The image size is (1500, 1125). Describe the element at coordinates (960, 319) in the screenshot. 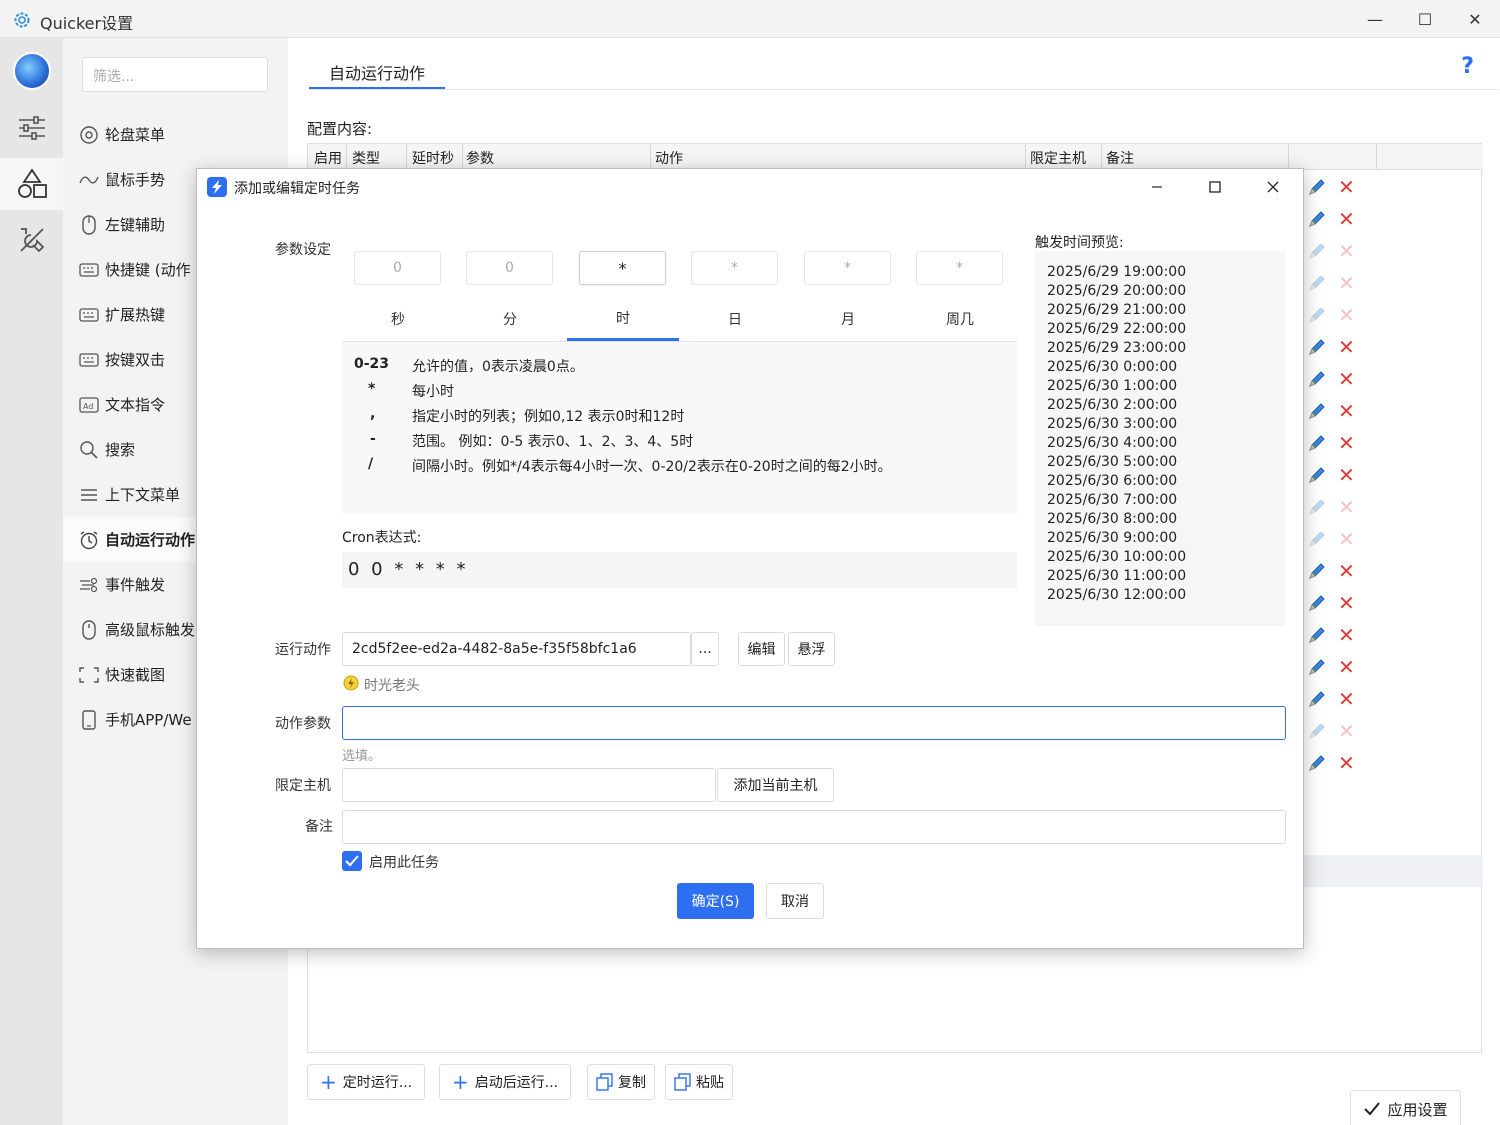

I see `tab-weekday: 周几` at that location.